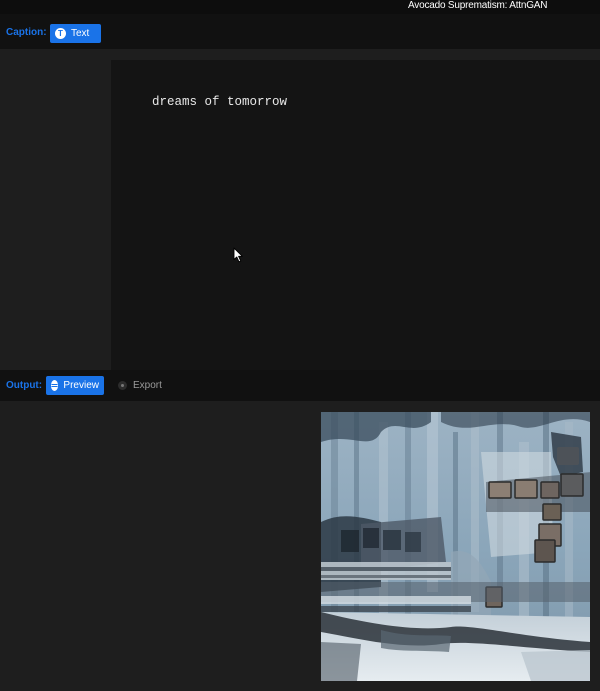 This screenshot has width=600, height=691. Describe the element at coordinates (147, 385) in the screenshot. I see `export-button-label: Export` at that location.